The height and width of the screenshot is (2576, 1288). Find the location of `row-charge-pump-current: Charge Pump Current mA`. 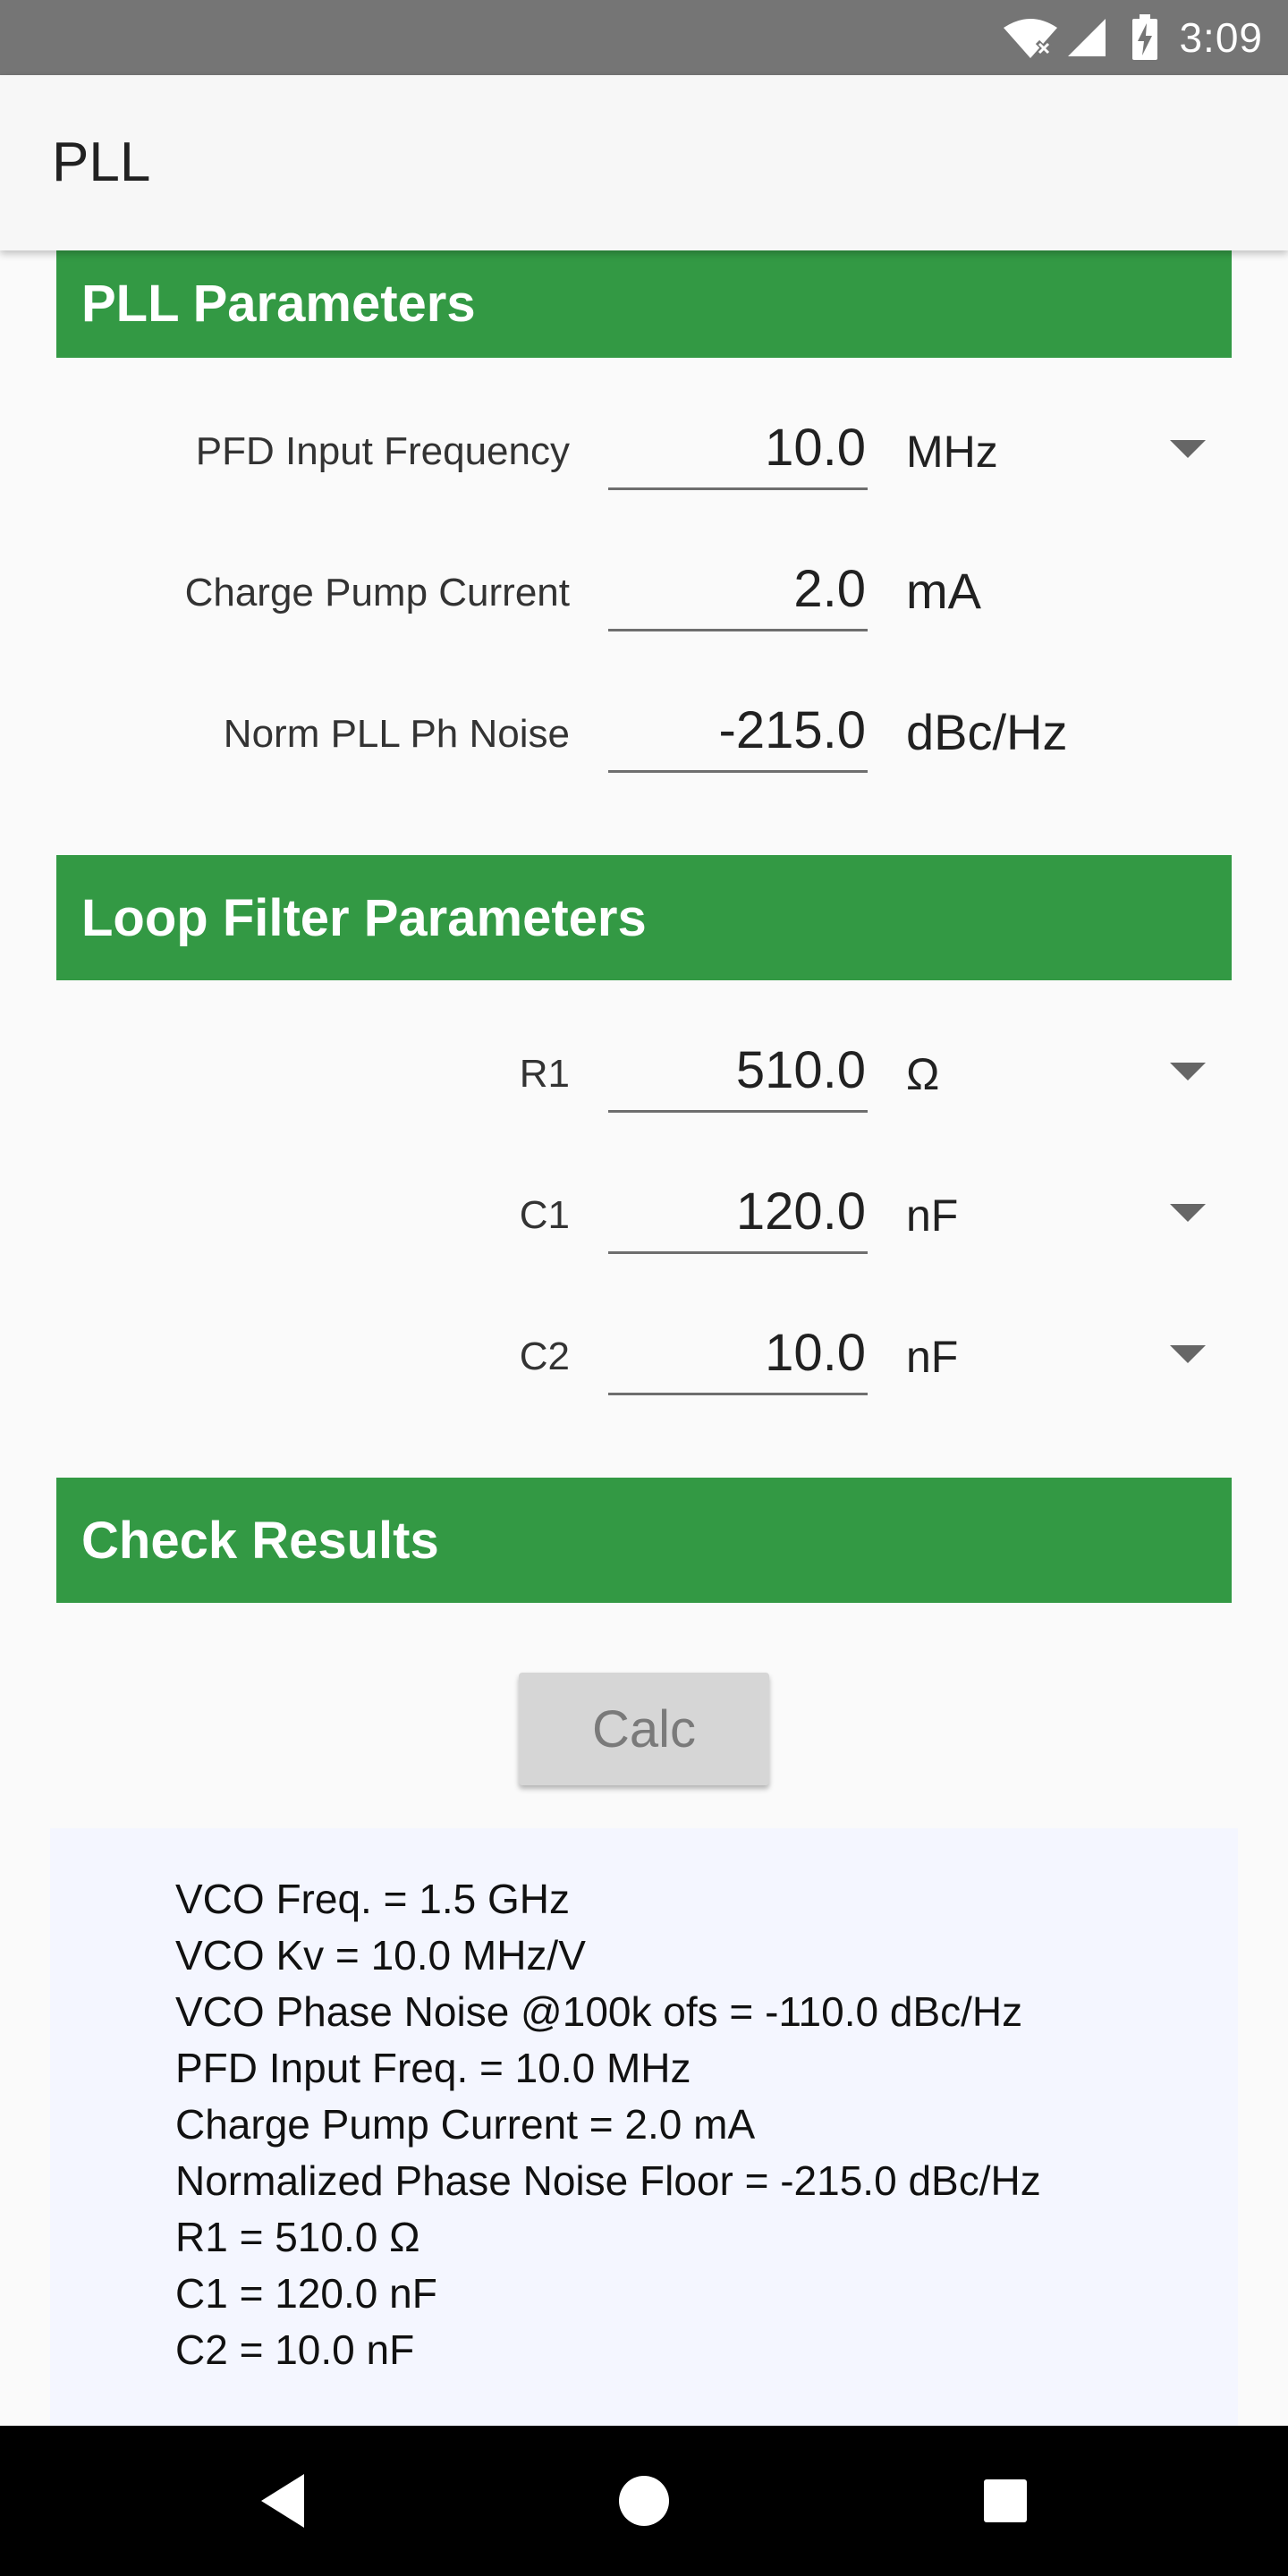

row-charge-pump-current: Charge Pump Current mA is located at coordinates (644, 597).